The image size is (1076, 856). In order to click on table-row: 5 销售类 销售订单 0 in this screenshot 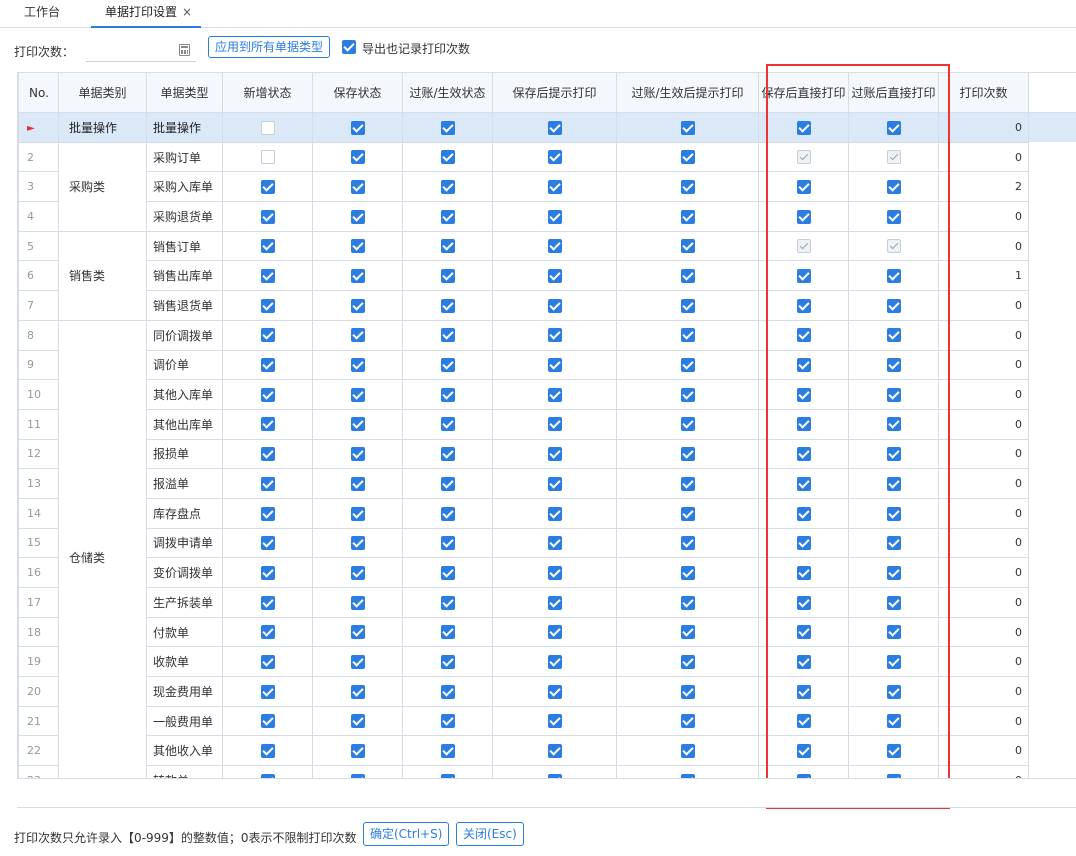, I will do `click(547, 275)`.